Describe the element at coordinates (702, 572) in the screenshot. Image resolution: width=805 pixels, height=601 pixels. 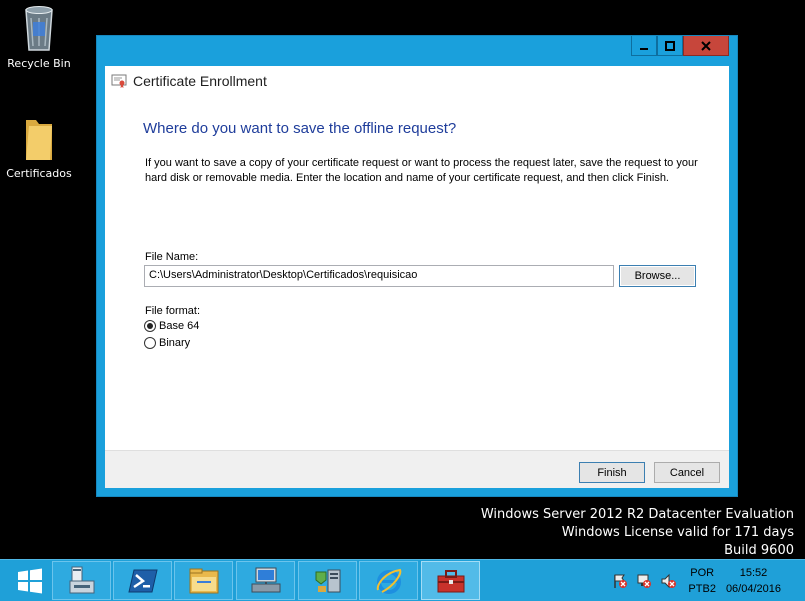
I see `language-code: POR` at that location.